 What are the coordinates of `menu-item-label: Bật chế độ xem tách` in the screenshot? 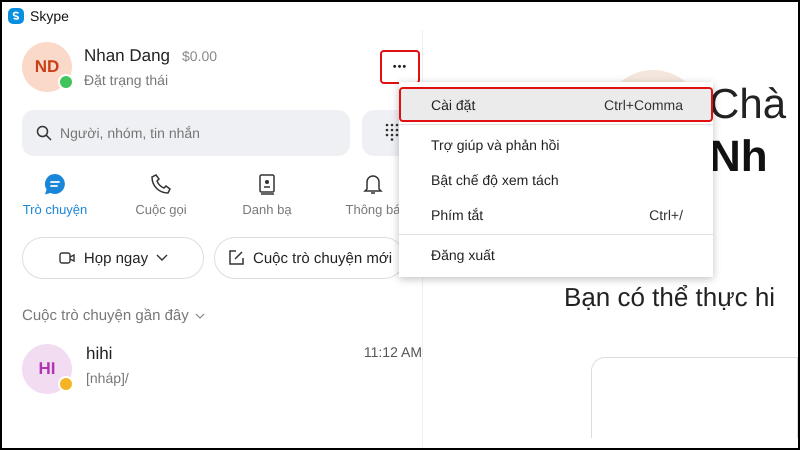 It's located at (495, 180).